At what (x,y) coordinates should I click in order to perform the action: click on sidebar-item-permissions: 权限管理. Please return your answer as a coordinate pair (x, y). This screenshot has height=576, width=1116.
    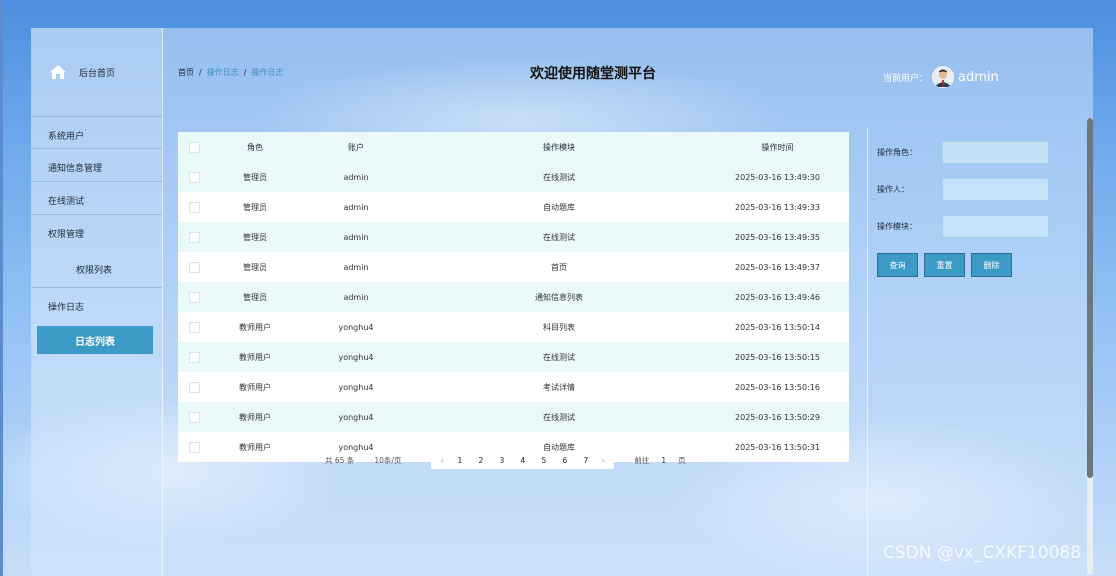
    Looking at the image, I should click on (96, 233).